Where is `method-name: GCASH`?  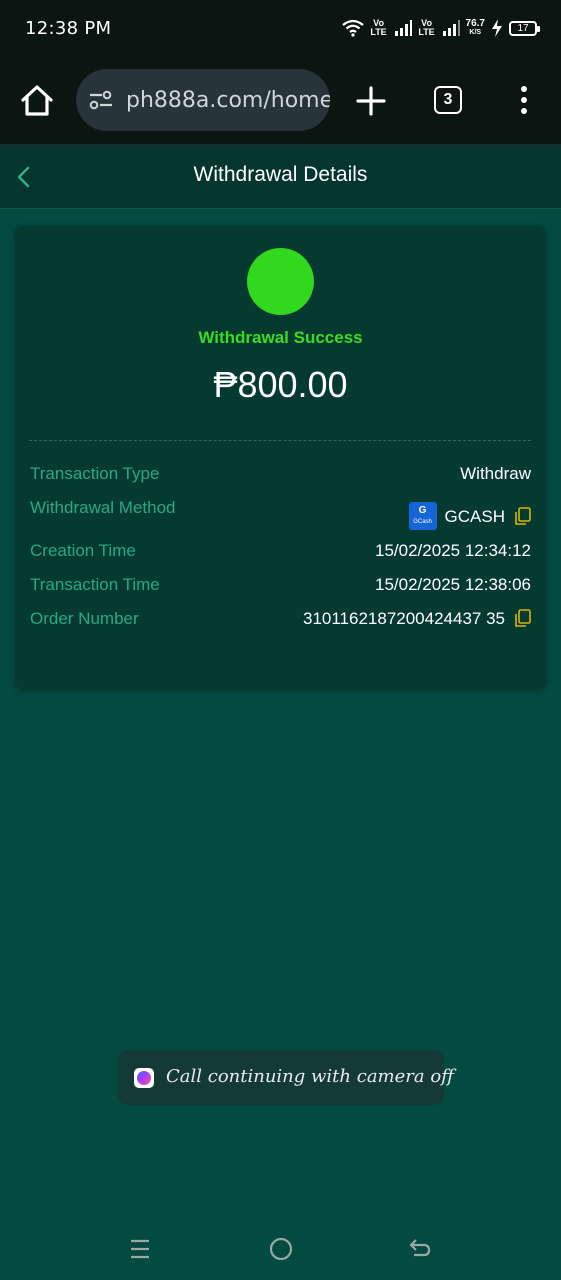
method-name: GCASH is located at coordinates (474, 516).